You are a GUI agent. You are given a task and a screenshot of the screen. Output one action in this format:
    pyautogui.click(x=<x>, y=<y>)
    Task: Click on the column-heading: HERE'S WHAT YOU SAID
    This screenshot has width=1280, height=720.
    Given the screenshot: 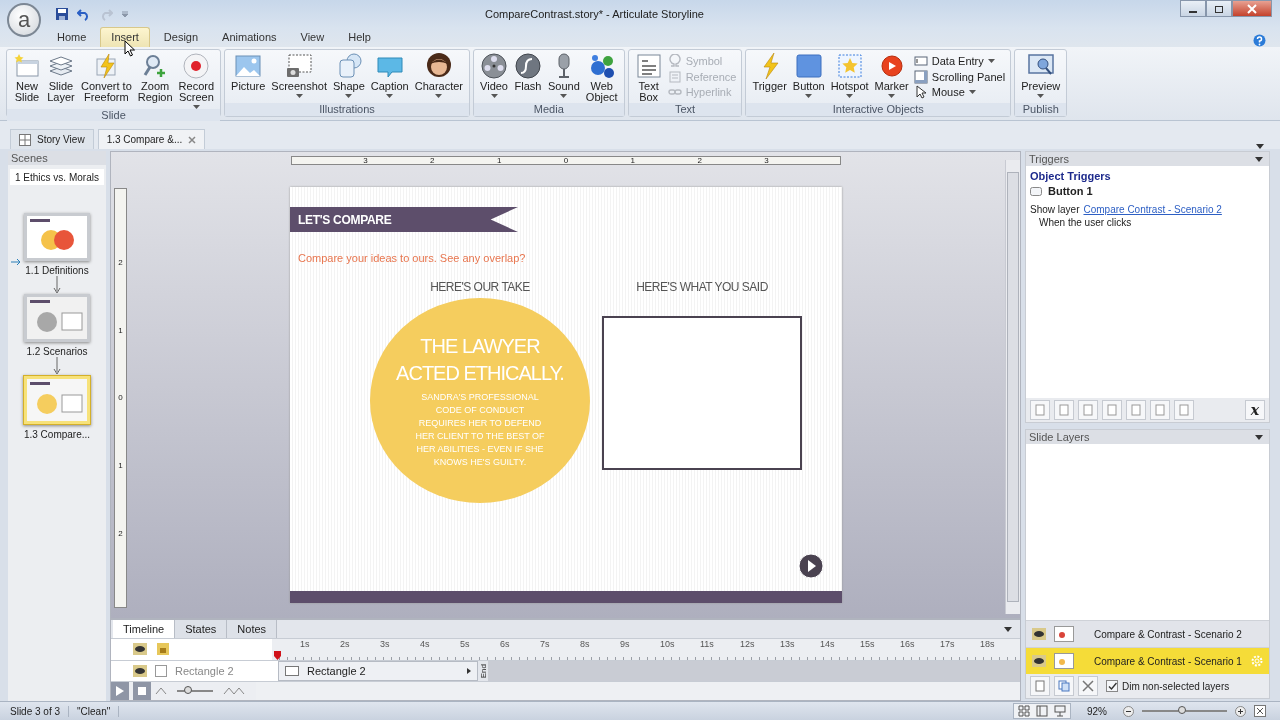 What is the action you would take?
    pyautogui.click(x=702, y=288)
    